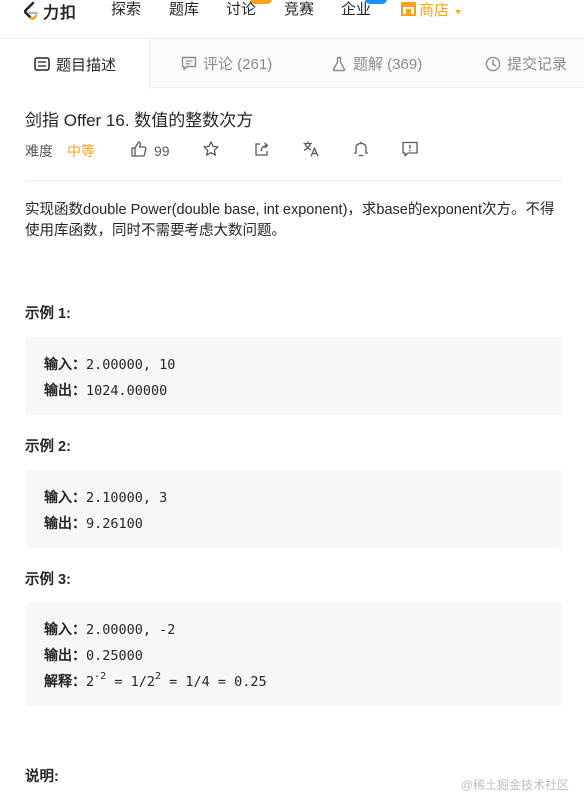  Describe the element at coordinates (293, 682) in the screenshot. I see `example-explain-line: 解释：2-2 = 1/22 = 1/4 = 0.25` at that location.